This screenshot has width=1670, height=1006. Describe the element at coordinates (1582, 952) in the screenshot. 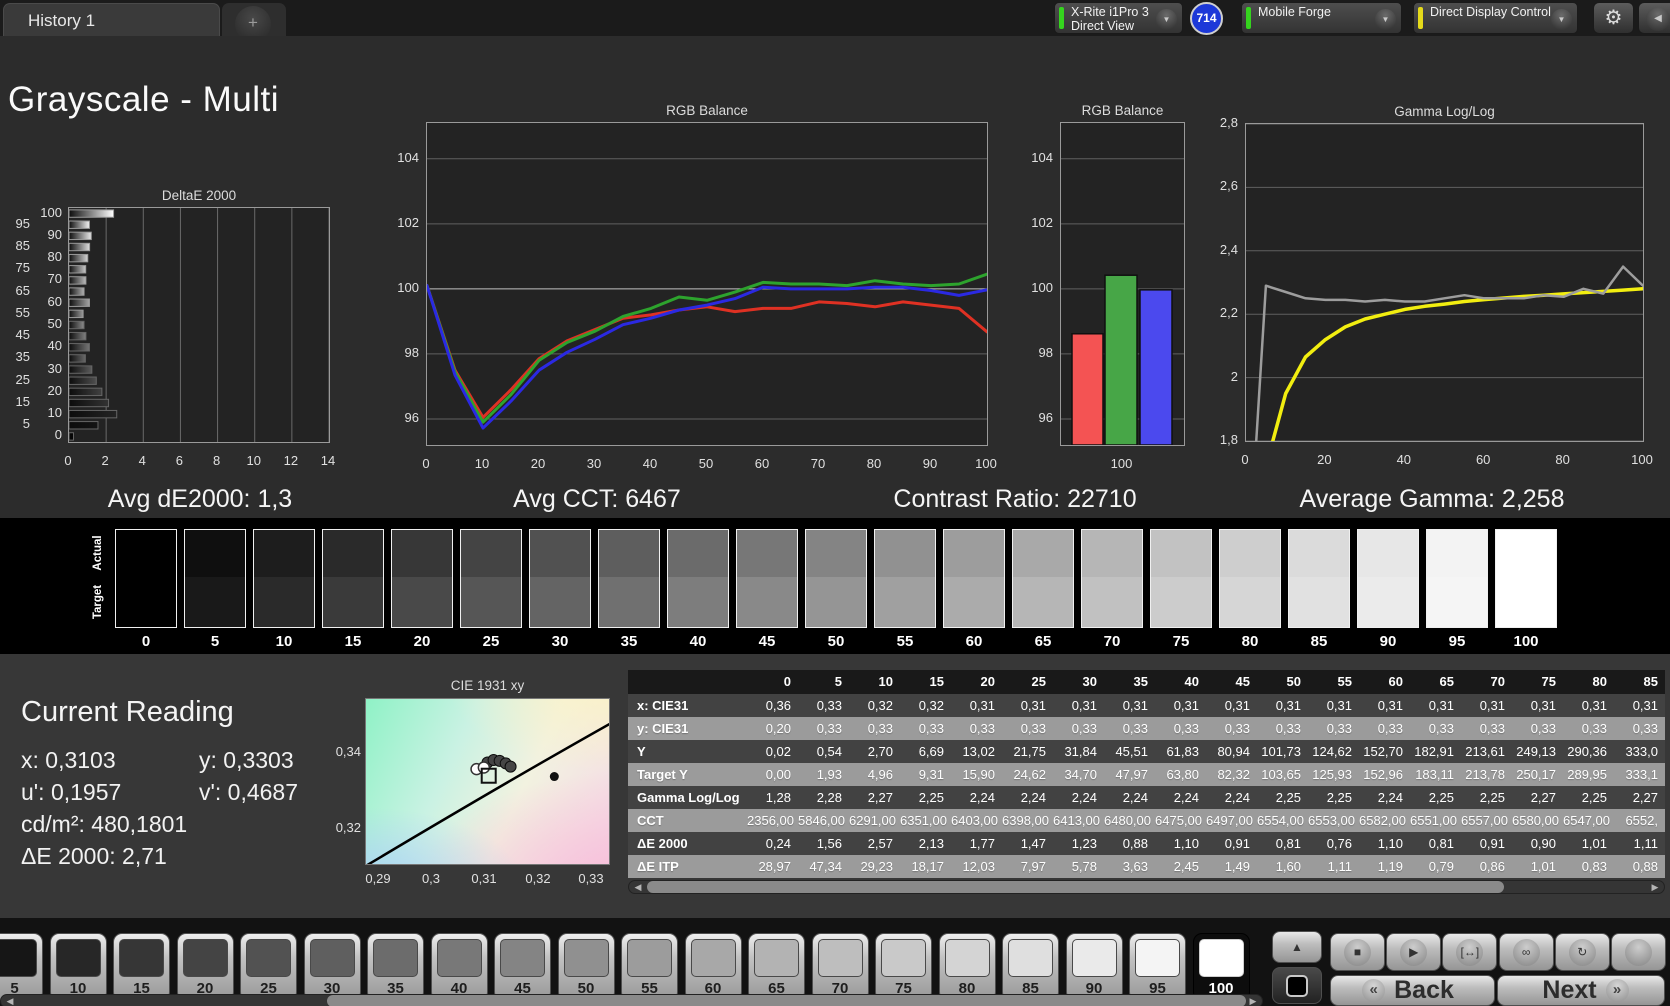

I see `control-refresh-button: ↻` at that location.